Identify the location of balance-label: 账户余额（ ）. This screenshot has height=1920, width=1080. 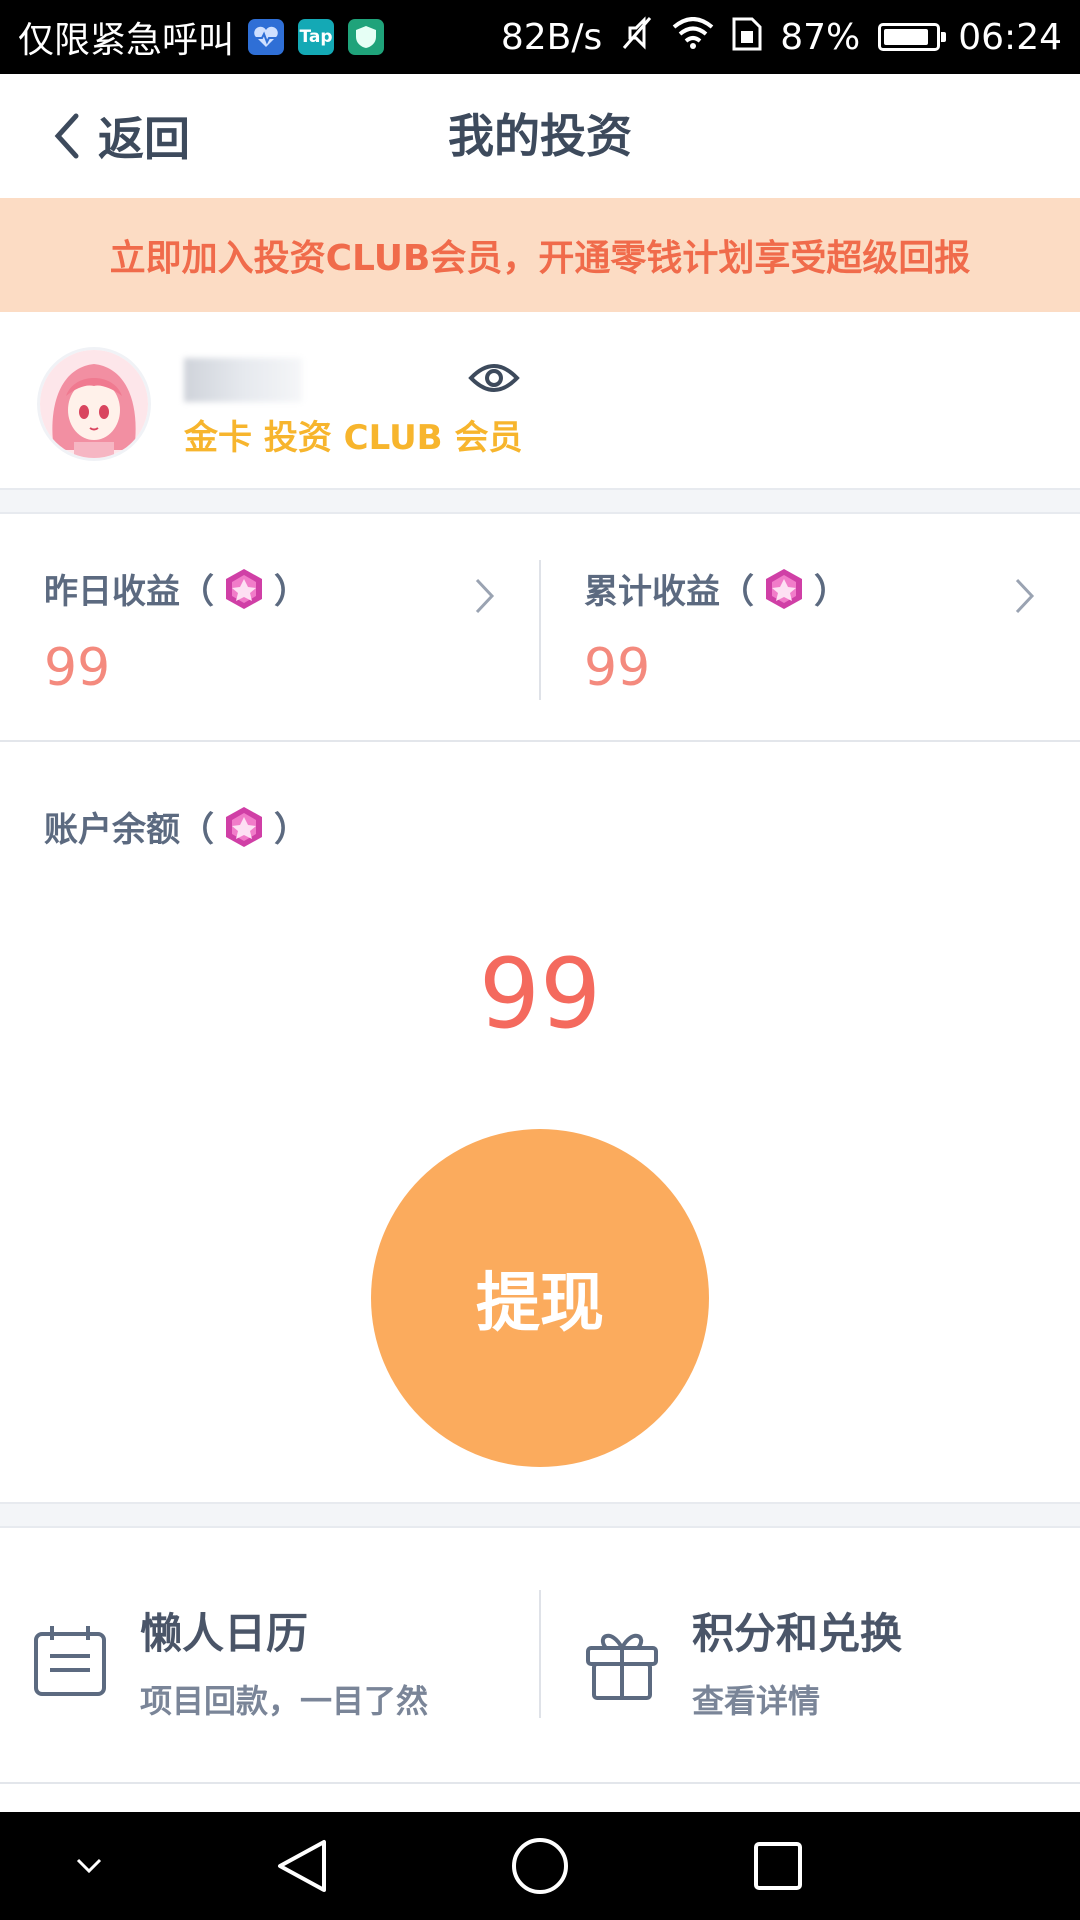
(176, 826).